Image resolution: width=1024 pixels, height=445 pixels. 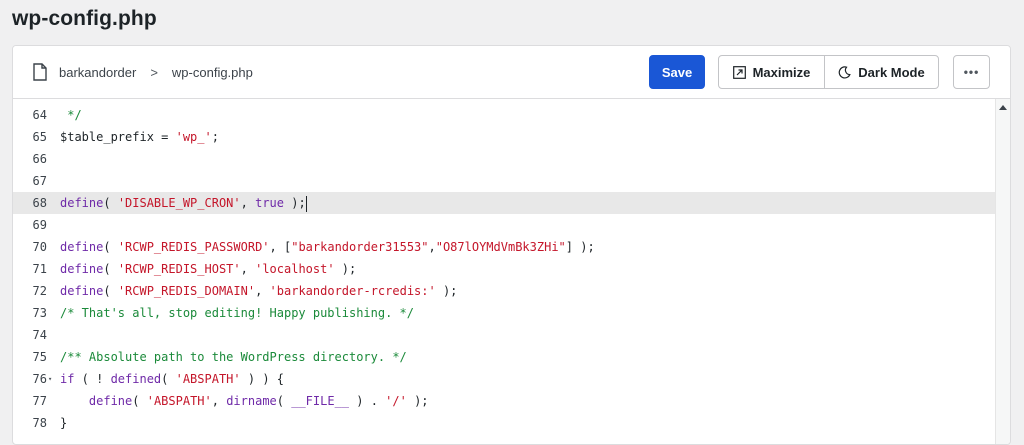 I want to click on line-number: 75, so click(x=39, y=357).